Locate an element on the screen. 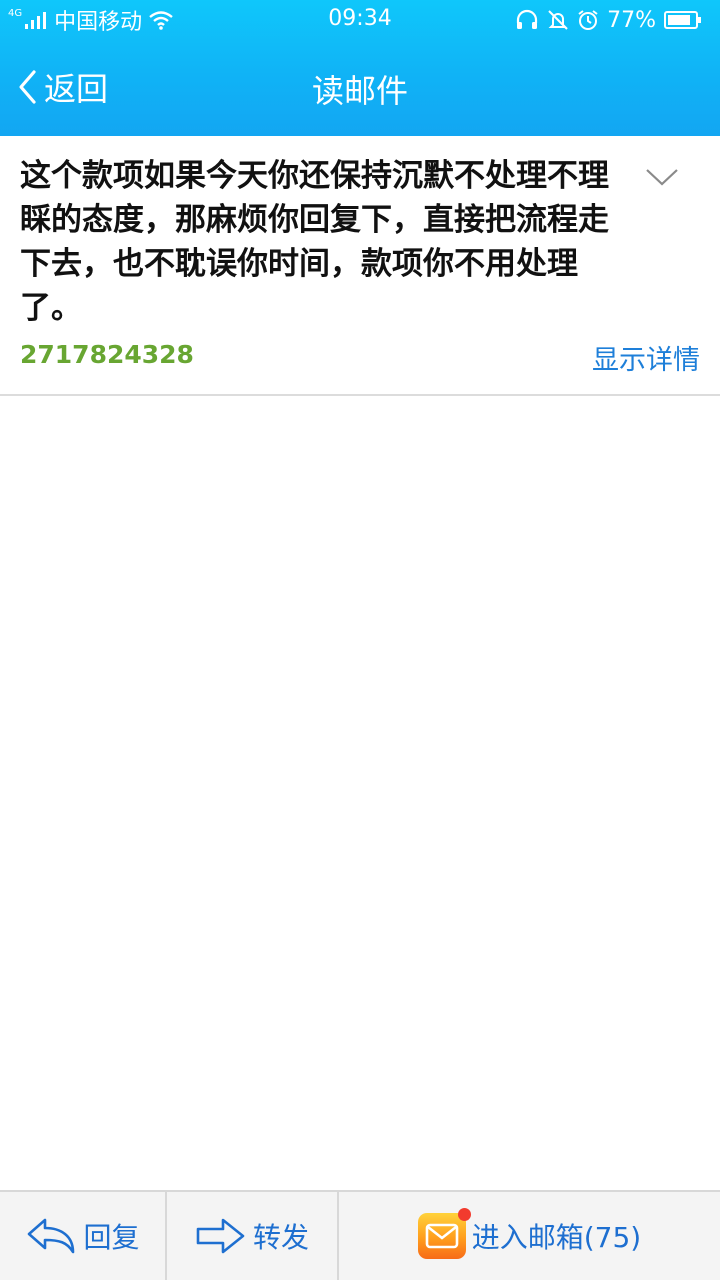 The image size is (720, 1280). reply-button: 回复 is located at coordinates (83, 1236).